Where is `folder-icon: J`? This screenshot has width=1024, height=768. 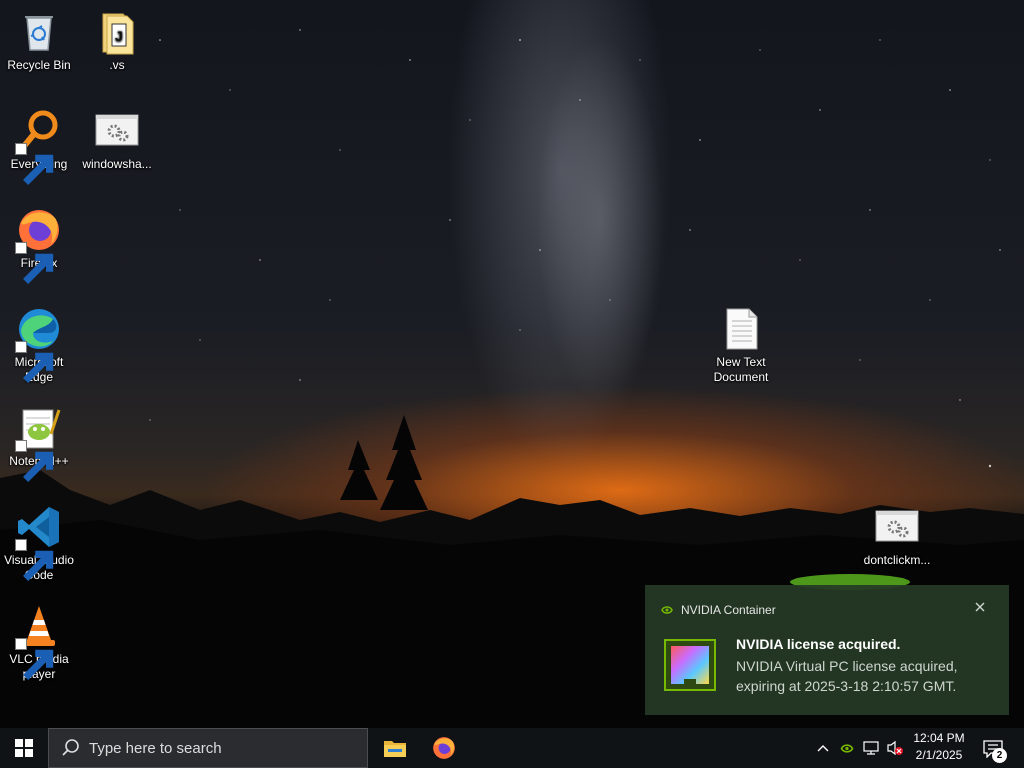
folder-icon: J is located at coordinates (117, 32).